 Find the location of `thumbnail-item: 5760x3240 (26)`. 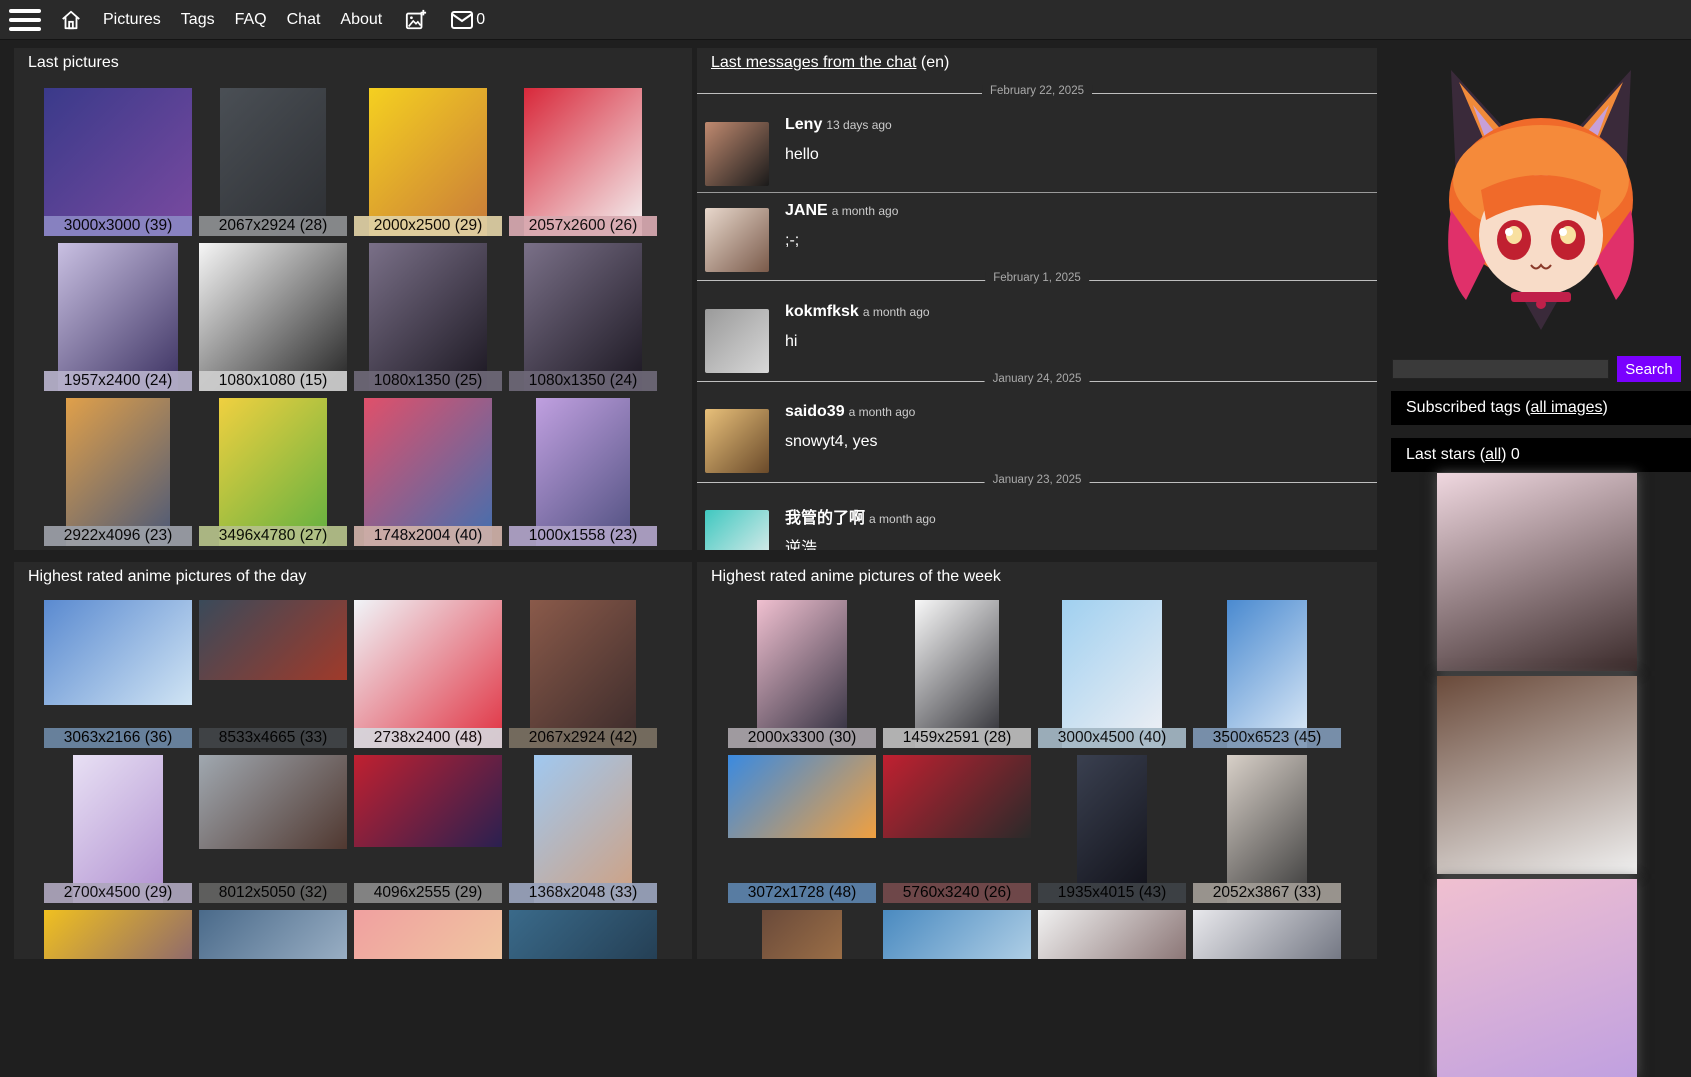

thumbnail-item: 5760x3240 (26) is located at coordinates (957, 829).